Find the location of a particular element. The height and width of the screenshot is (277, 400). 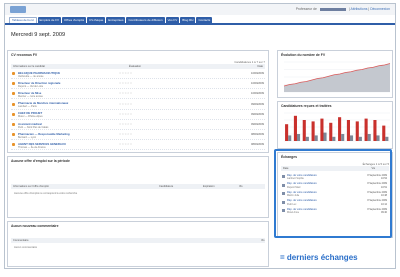

chart-fv-panel: Évolution du nombre de FV is located at coordinates (335, 74).